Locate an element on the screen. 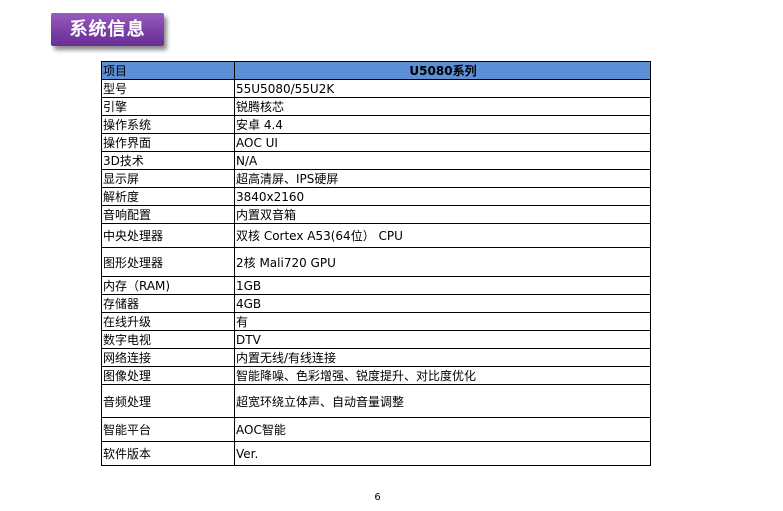  table-row: 在线升级有 is located at coordinates (376, 321).